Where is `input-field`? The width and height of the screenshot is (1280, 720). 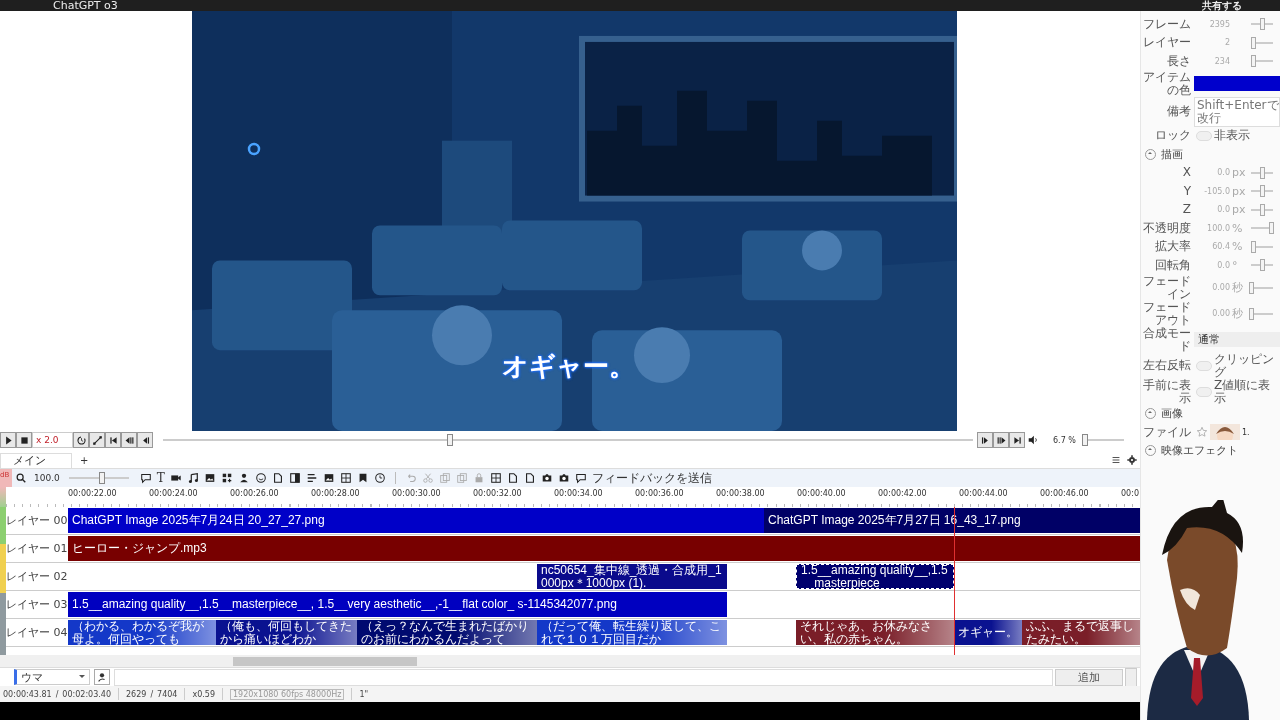 input-field is located at coordinates (583, 677).